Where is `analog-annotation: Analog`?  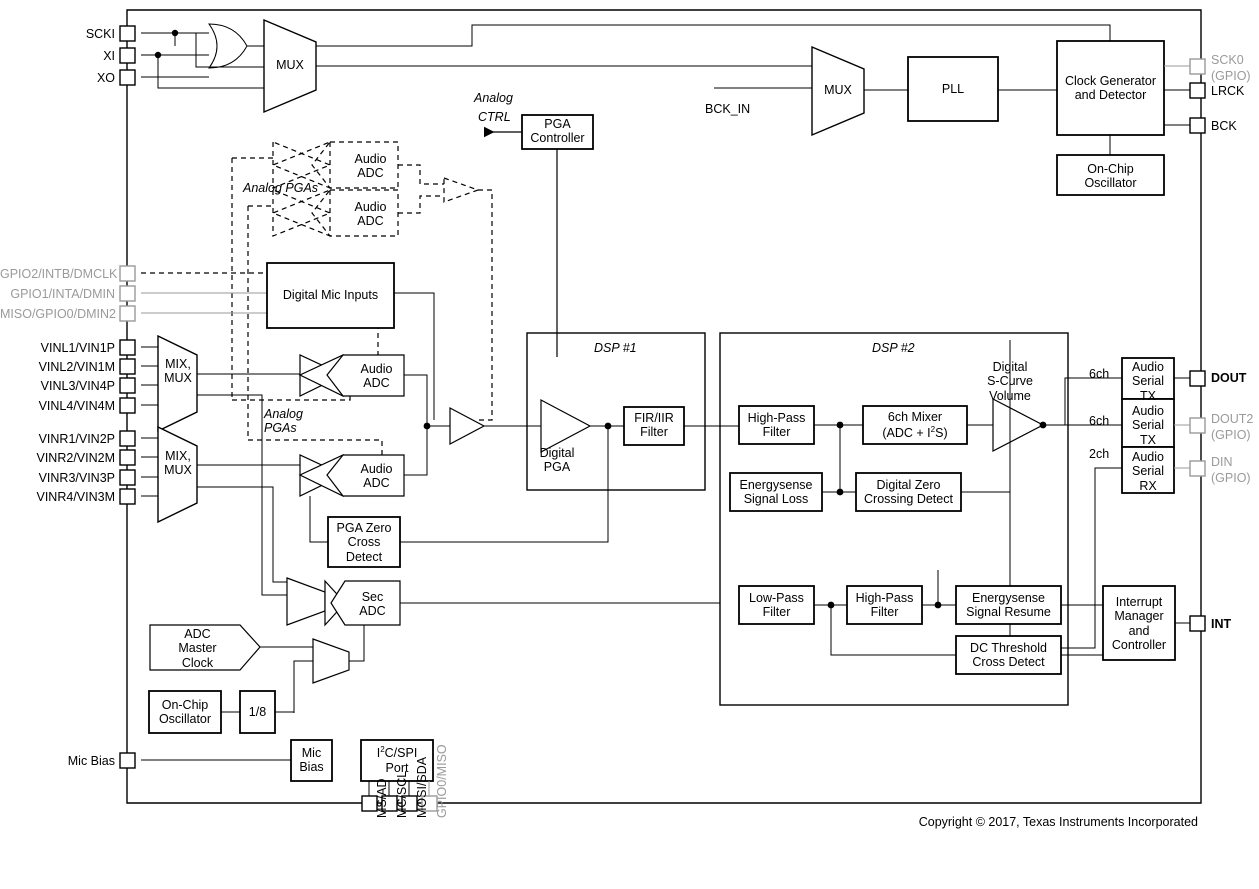 analog-annotation: Analog is located at coordinates (493, 98).